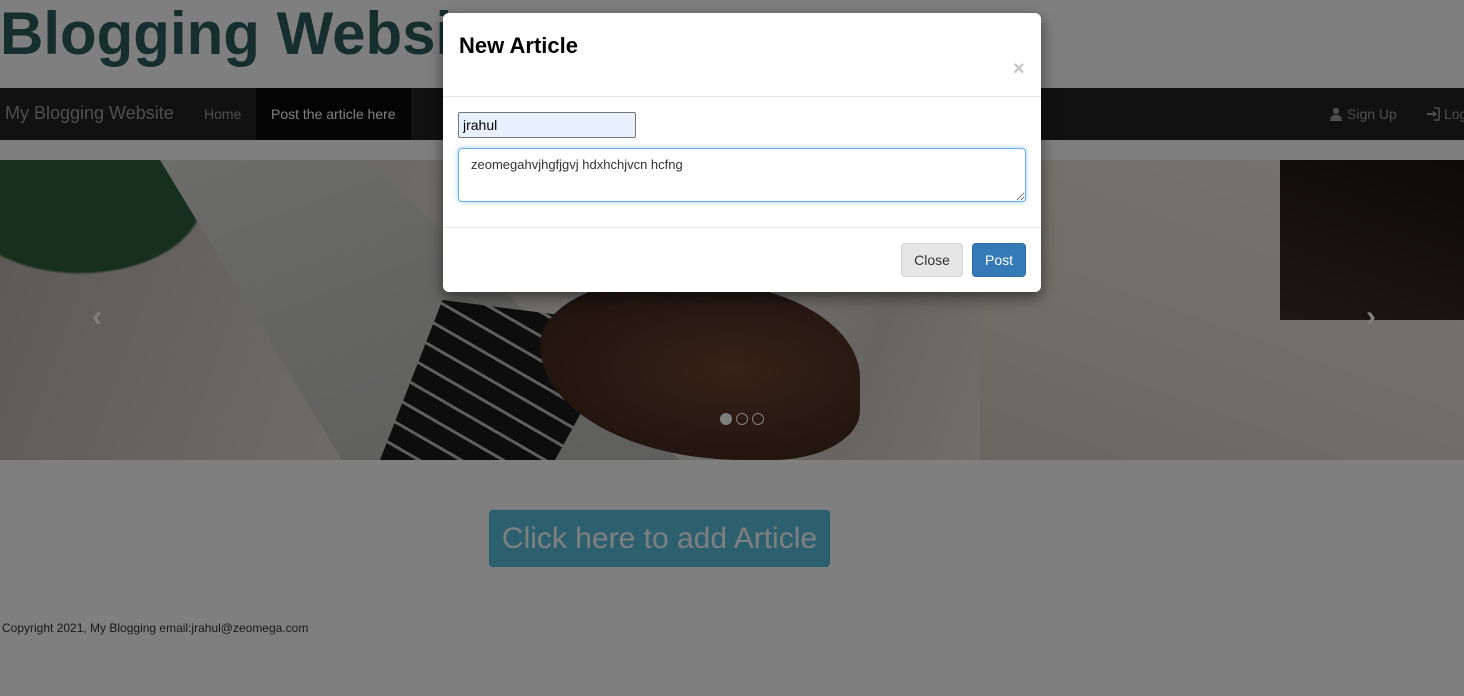 The height and width of the screenshot is (696, 1464). I want to click on post-button: Post, so click(999, 260).